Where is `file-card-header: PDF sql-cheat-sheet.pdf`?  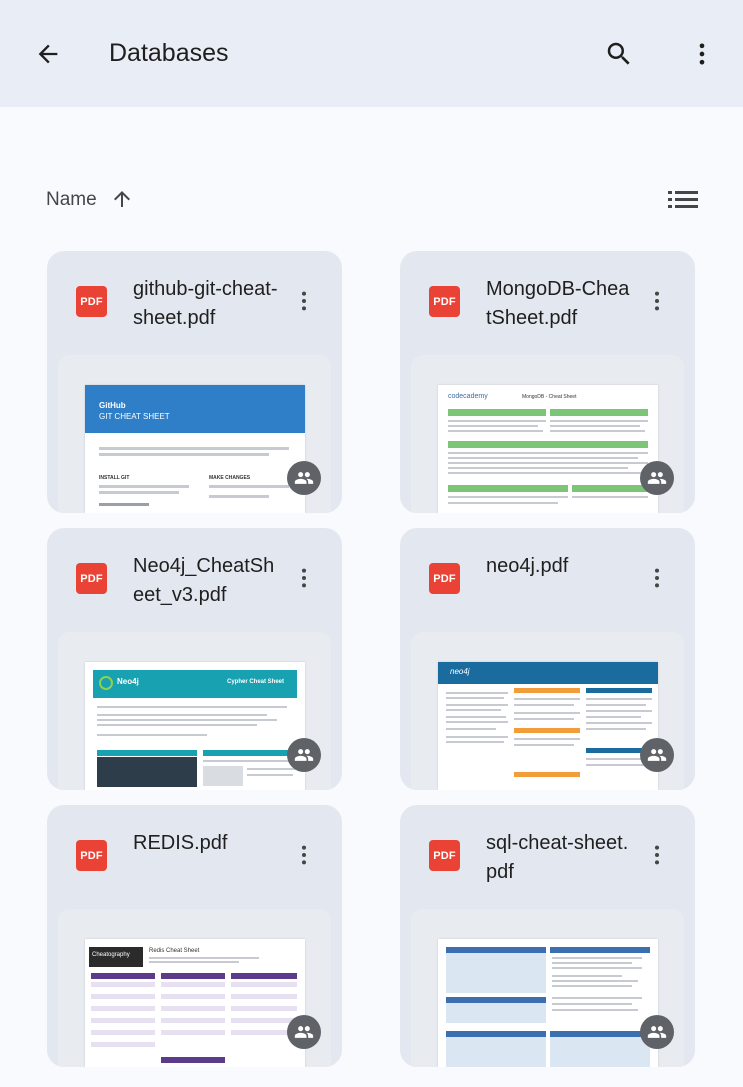
file-card-header: PDF sql-cheat-sheet.pdf is located at coordinates (547, 855).